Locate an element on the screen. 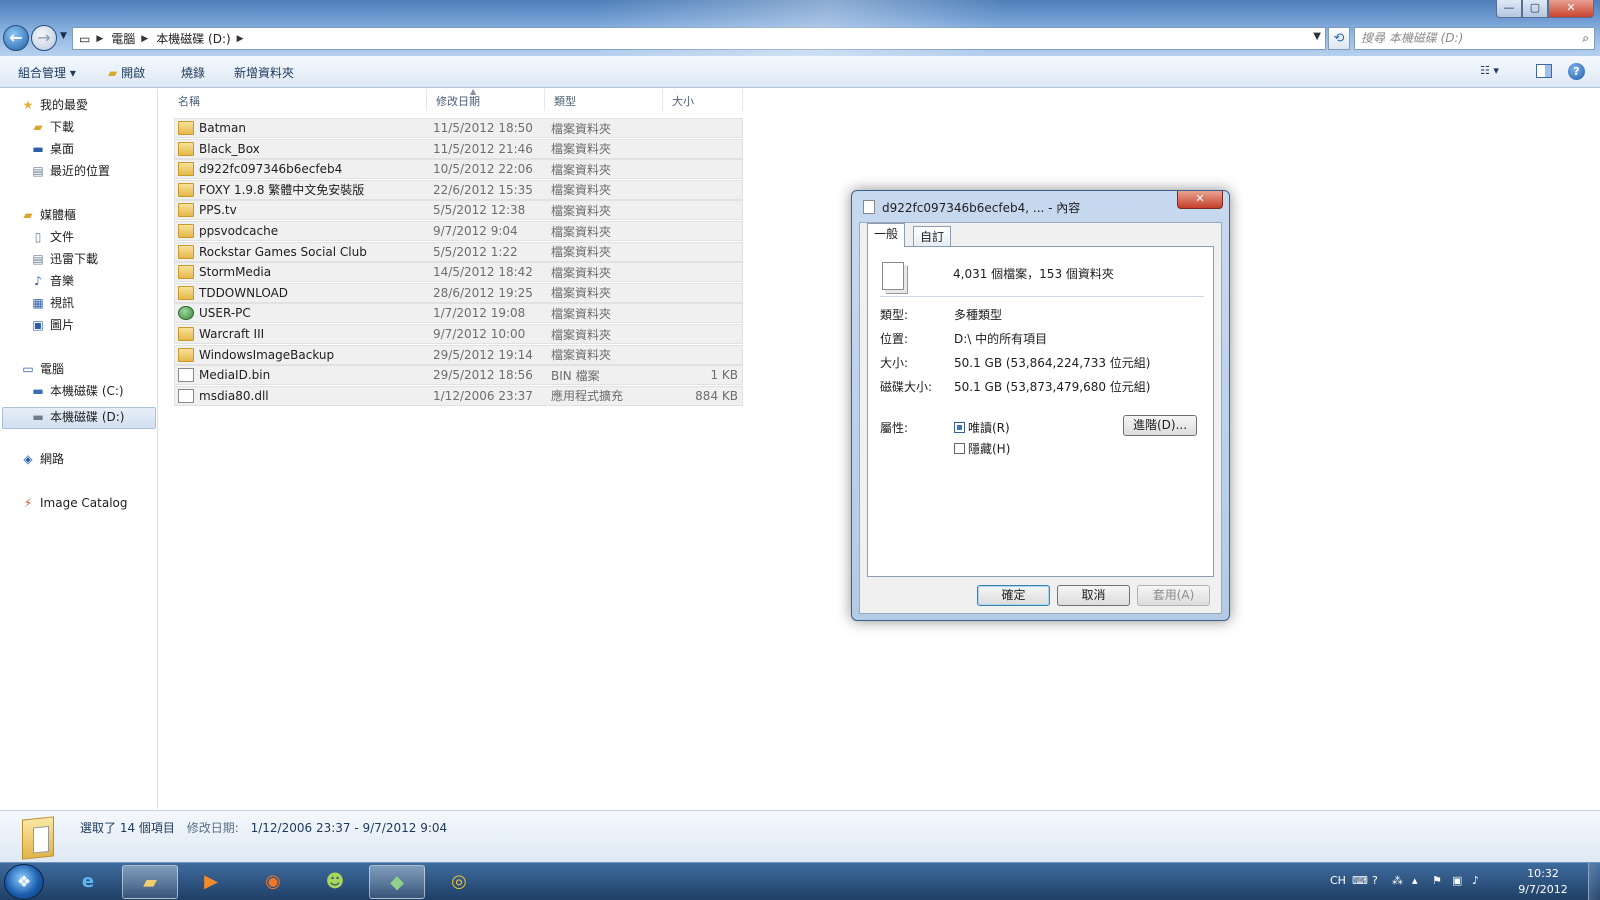  taskbar-chat-app: ☻ is located at coordinates (335, 882).